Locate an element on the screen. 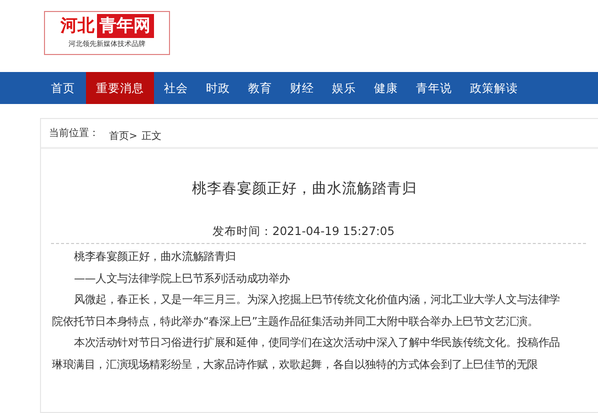 The width and height of the screenshot is (598, 413). nav-tab: 社会 is located at coordinates (176, 88).